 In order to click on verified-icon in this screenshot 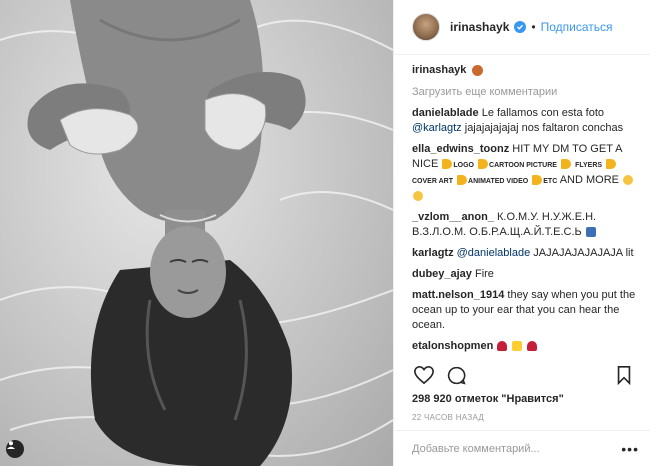, I will do `click(520, 27)`.